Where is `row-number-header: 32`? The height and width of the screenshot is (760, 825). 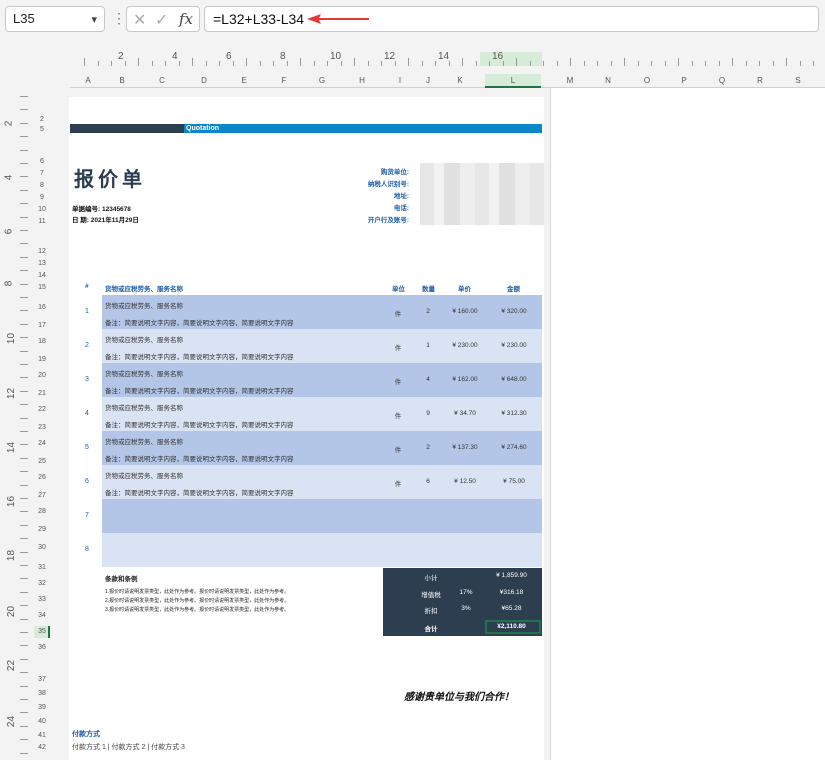 row-number-header: 32 is located at coordinates (42, 583).